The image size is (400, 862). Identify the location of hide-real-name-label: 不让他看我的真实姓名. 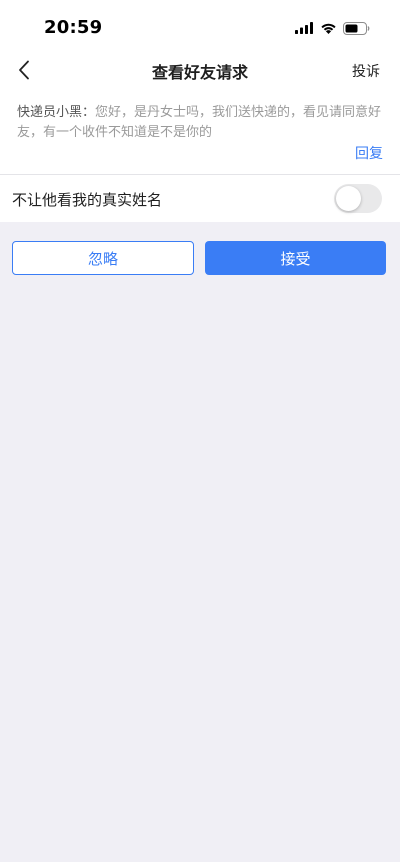
(87, 200).